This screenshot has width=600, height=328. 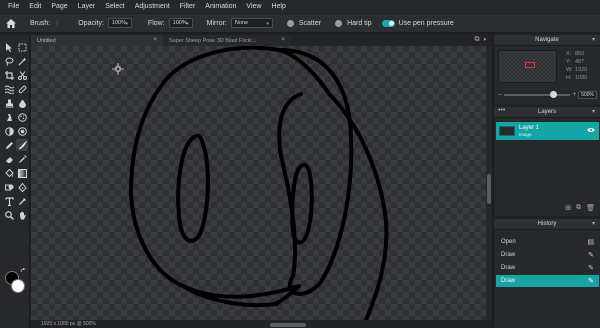 I want to click on menu-file: File, so click(x=13, y=6).